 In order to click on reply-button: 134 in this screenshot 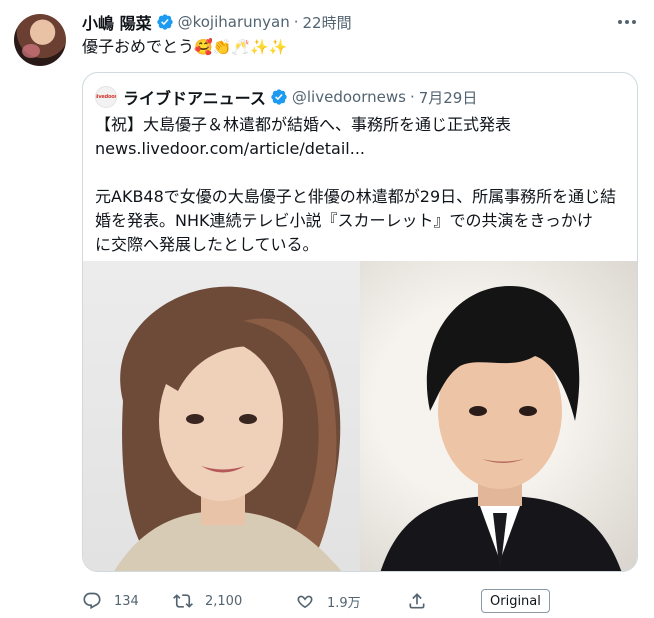, I will do `click(110, 601)`.